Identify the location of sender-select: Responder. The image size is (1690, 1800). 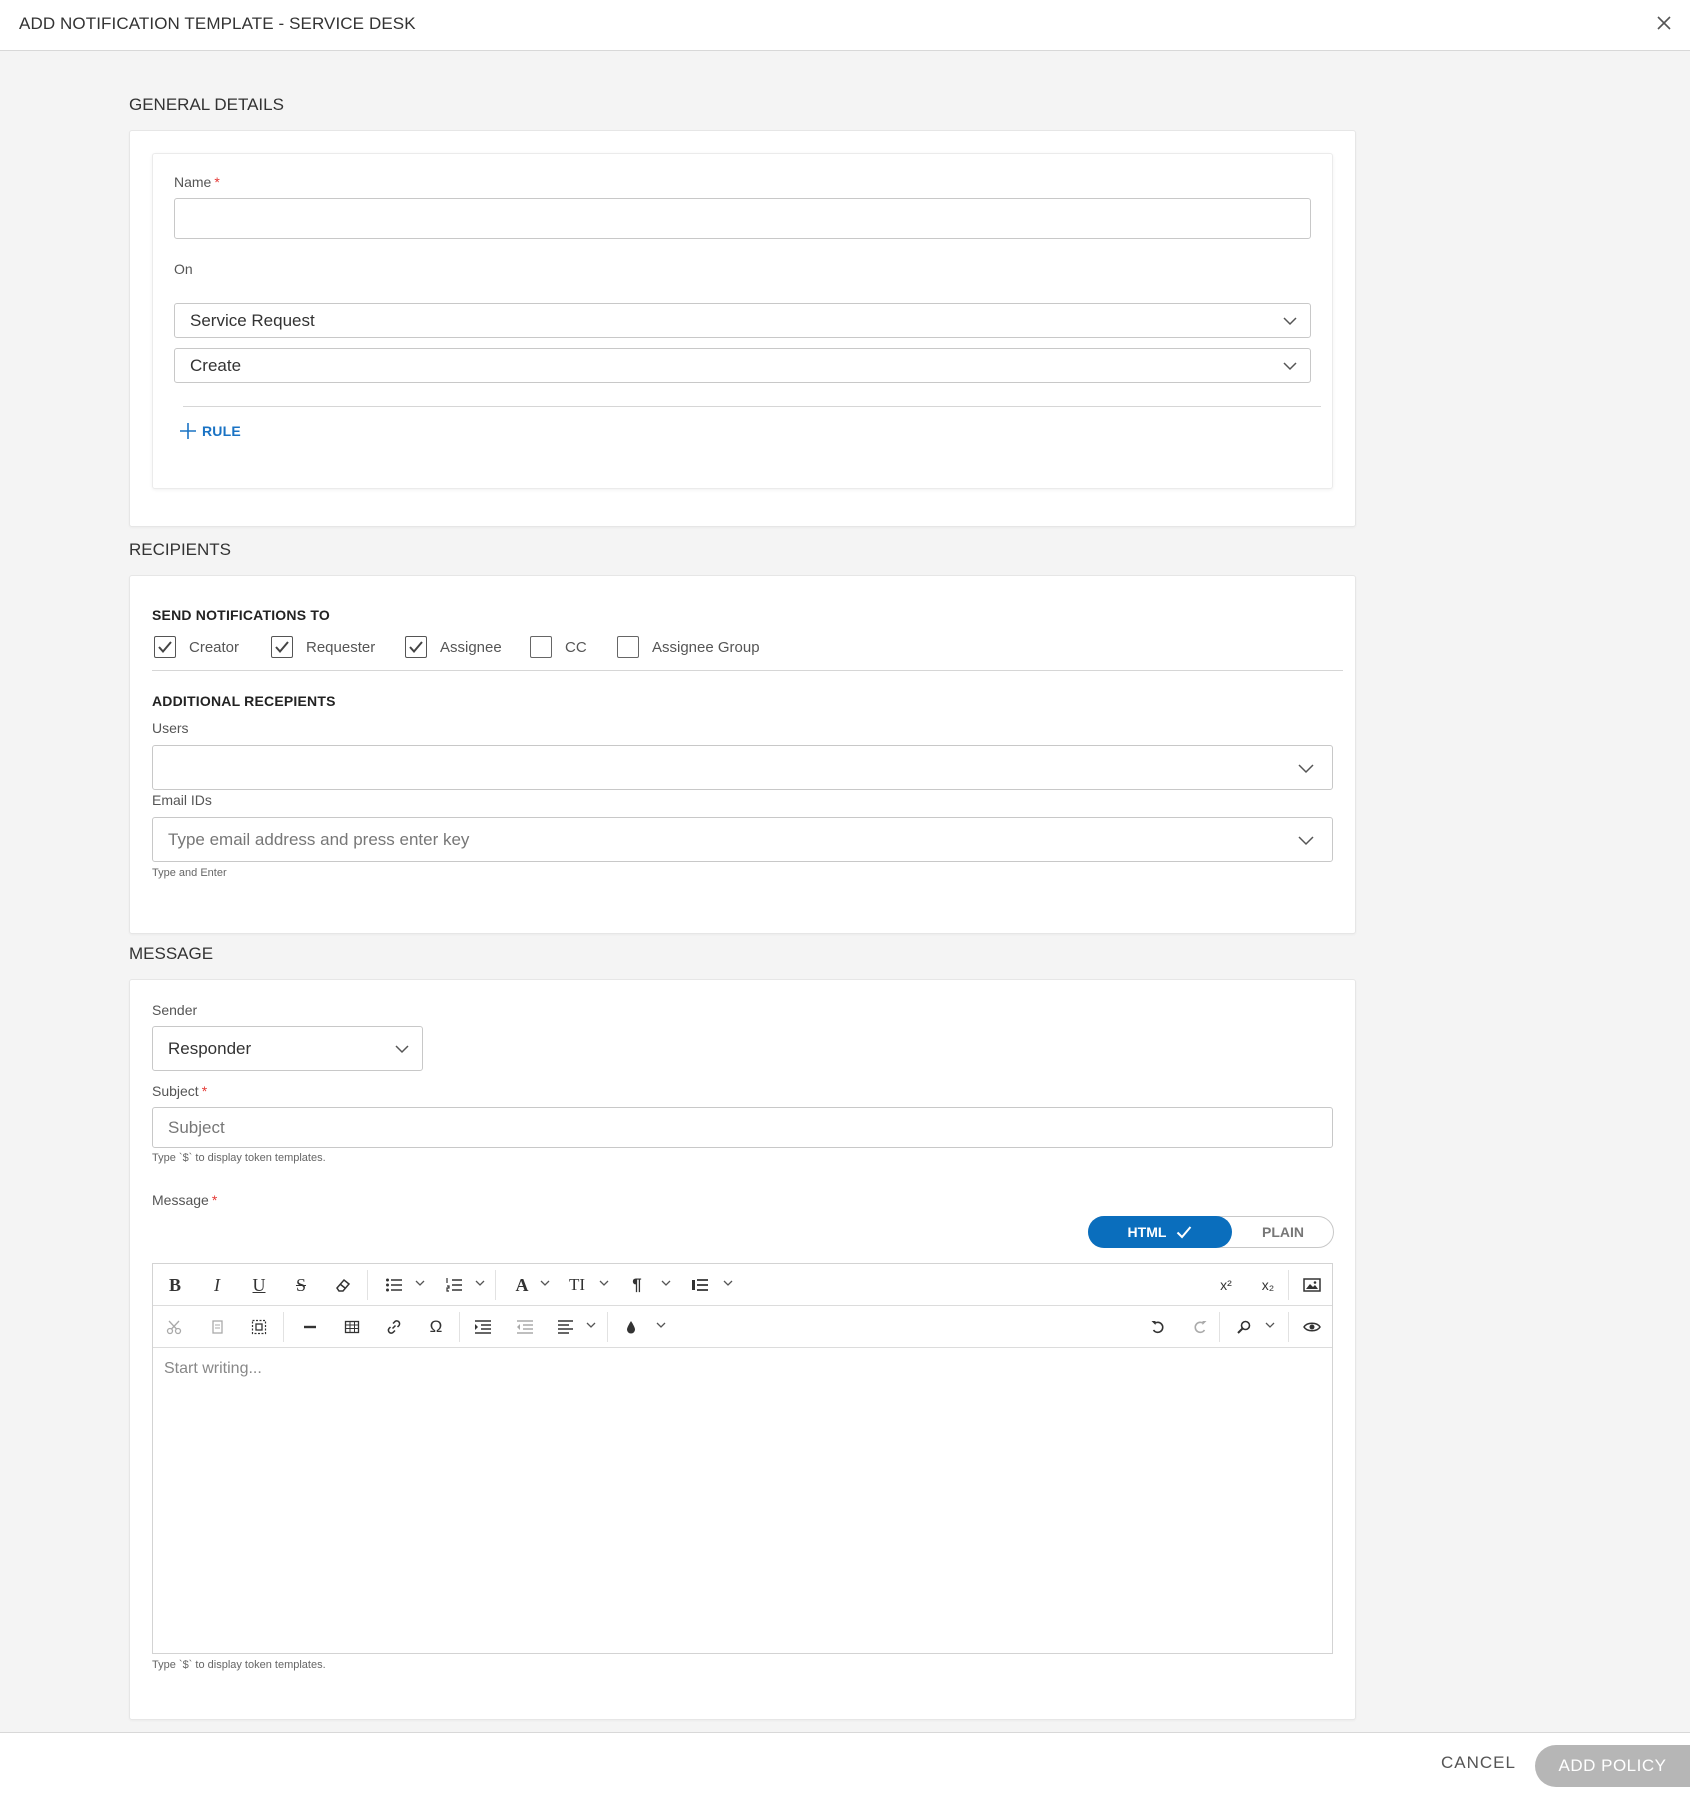
(287, 1048).